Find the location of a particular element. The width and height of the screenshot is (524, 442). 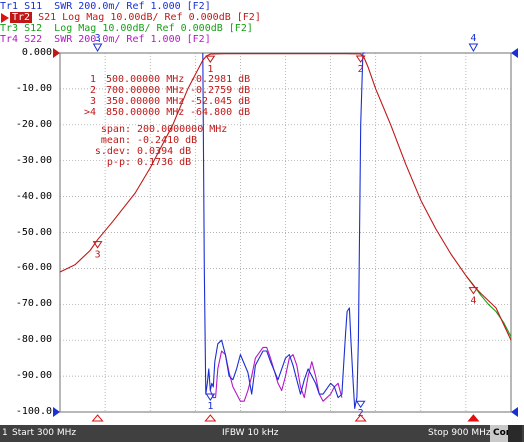

marker-readout-value: -0.2759 dB is located at coordinates (220, 90).